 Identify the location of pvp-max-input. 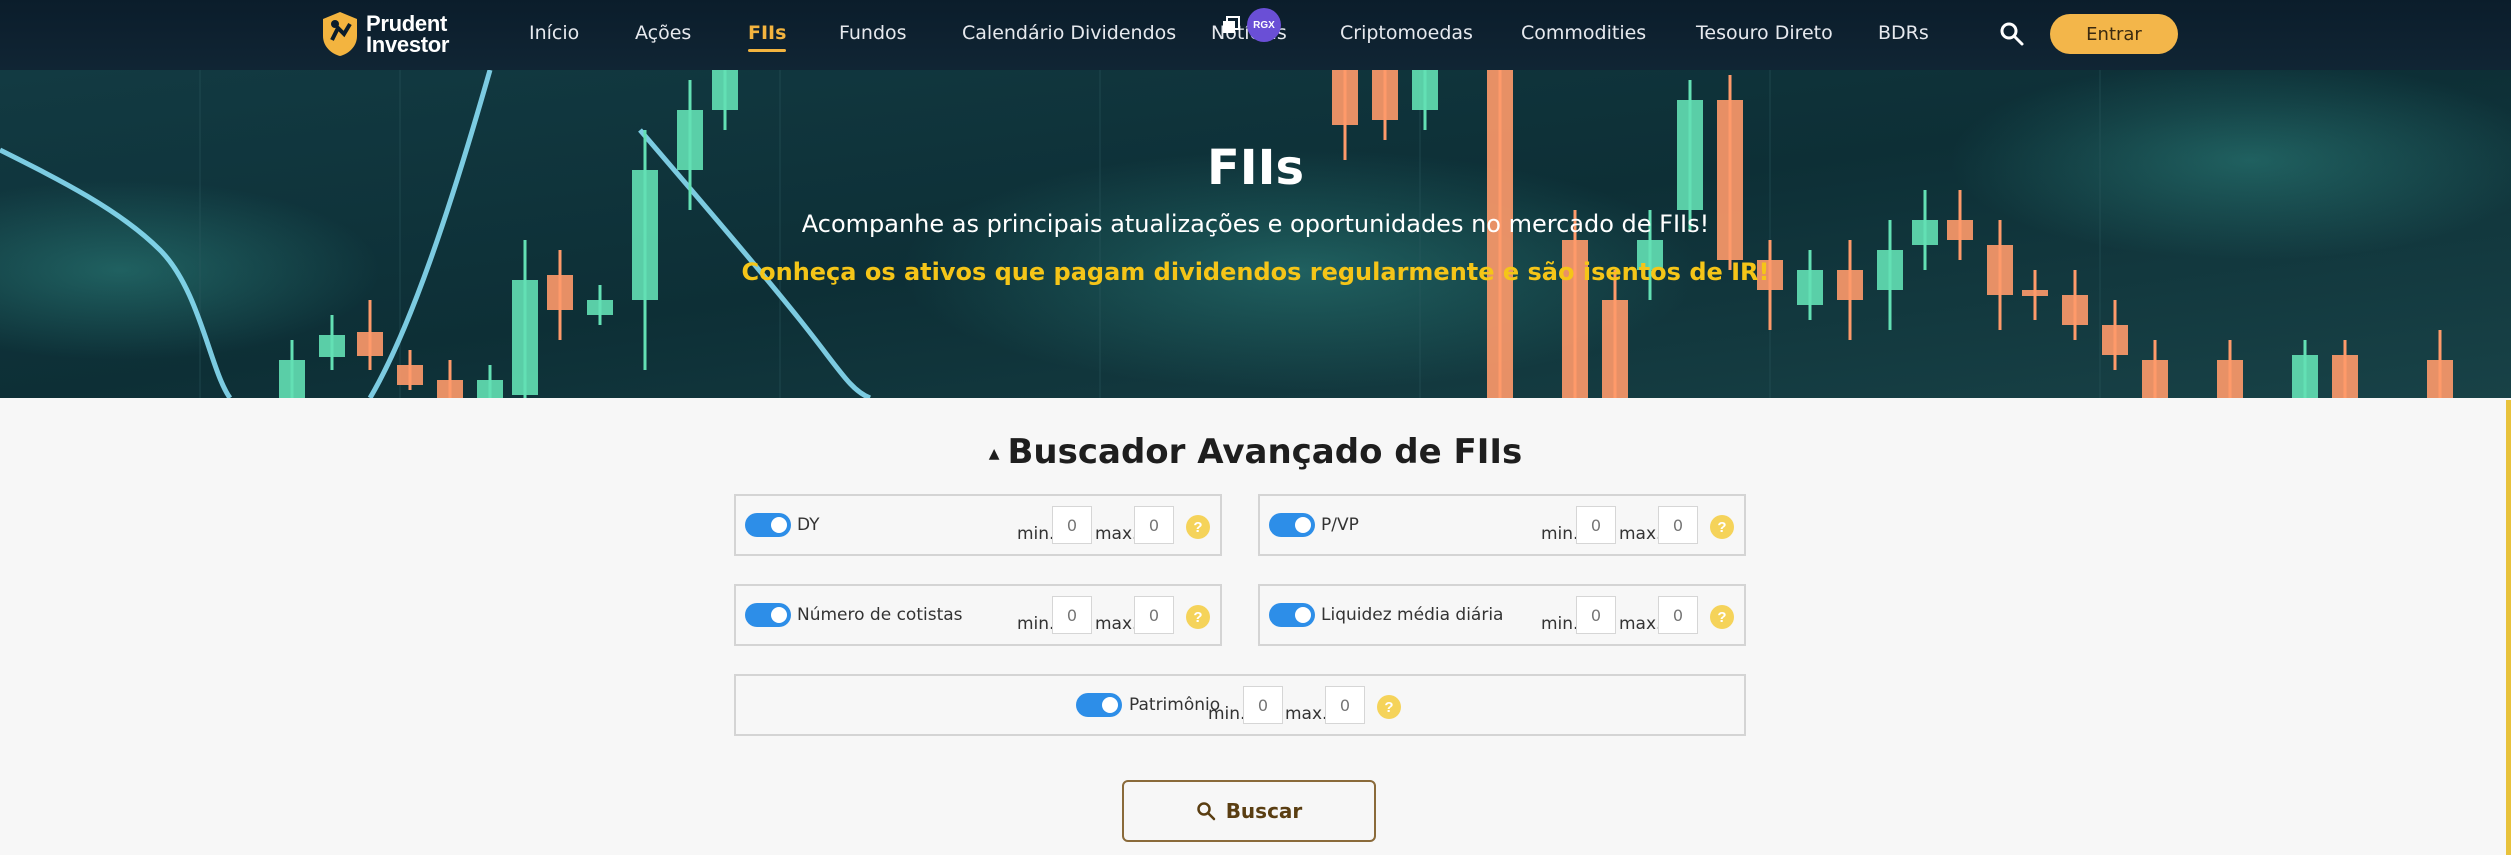
(1678, 525).